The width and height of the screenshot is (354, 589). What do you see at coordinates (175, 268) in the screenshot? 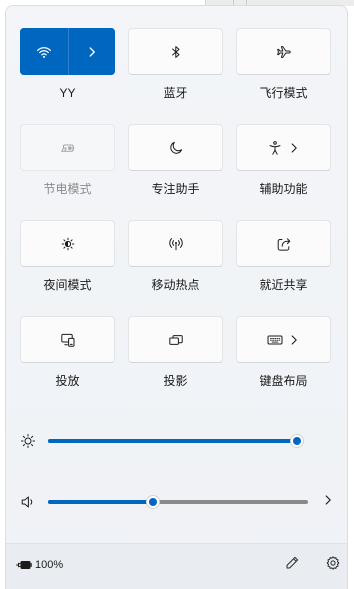
I see `tile-cell-mobile-hotspot: 移动热点` at bounding box center [175, 268].